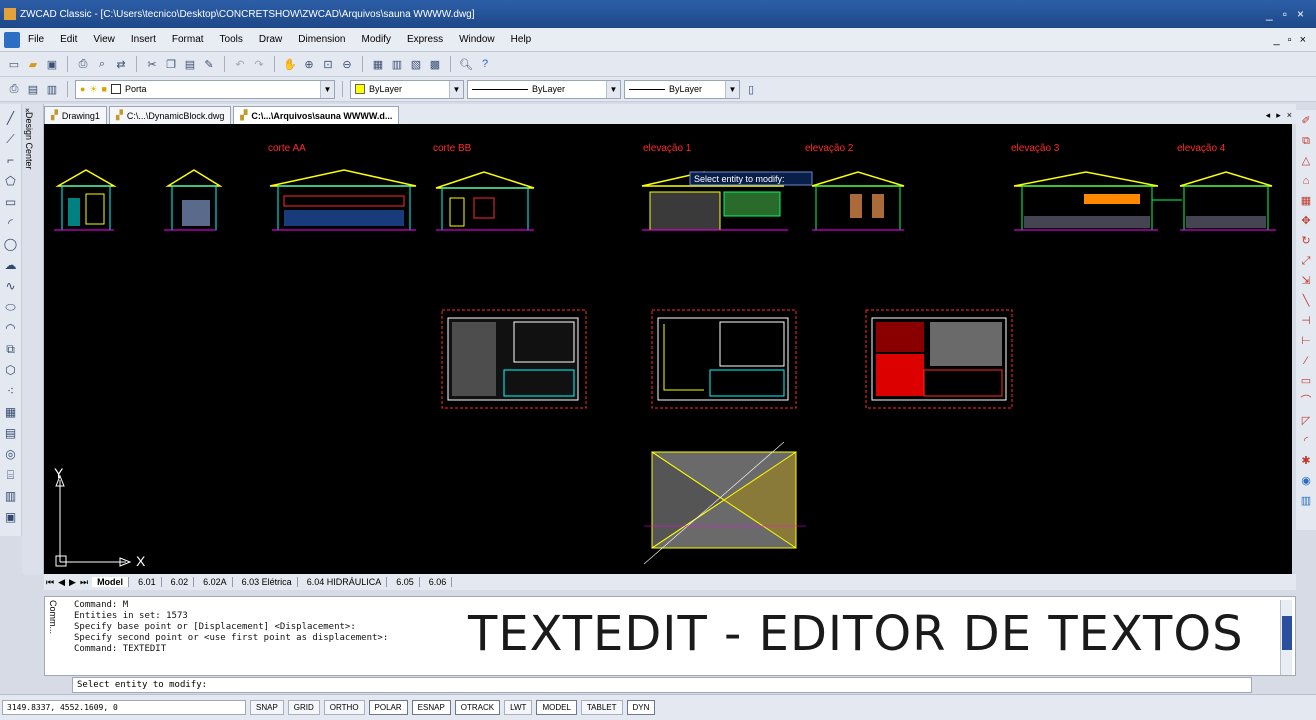 The width and height of the screenshot is (1316, 720). Describe the element at coordinates (347, 64) in the screenshot. I see `zoom-previous-icon: ⊖` at that location.